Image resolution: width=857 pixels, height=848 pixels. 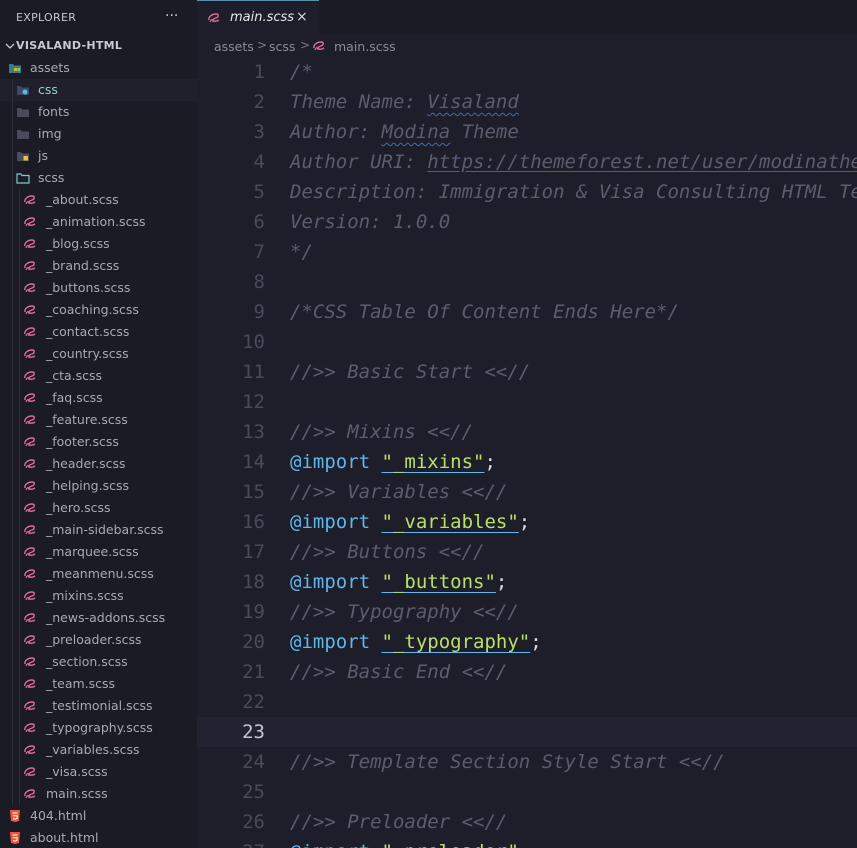 What do you see at coordinates (98, 332) in the screenshot?
I see `file-contact-scss: _contact.scss` at bounding box center [98, 332].